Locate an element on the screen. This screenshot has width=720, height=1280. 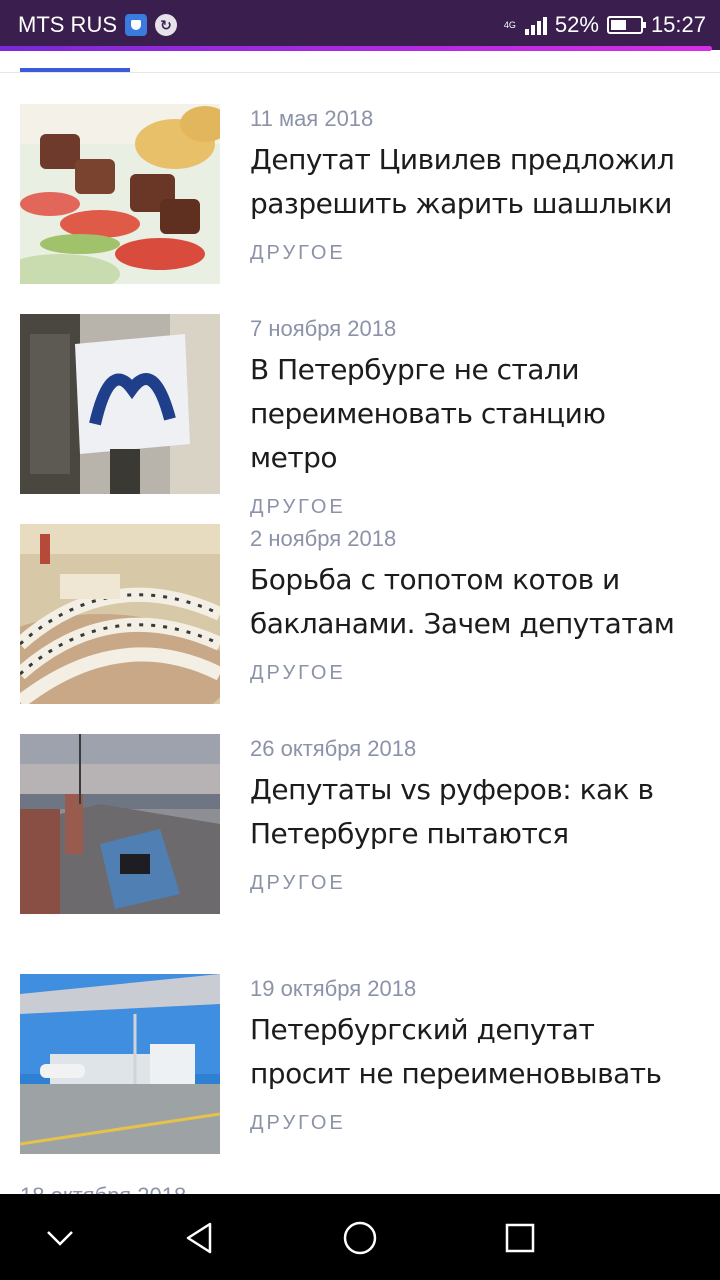
status-bar: MTS RUS ↻ 4G 52% 15:27 is located at coordinates (360, 25).